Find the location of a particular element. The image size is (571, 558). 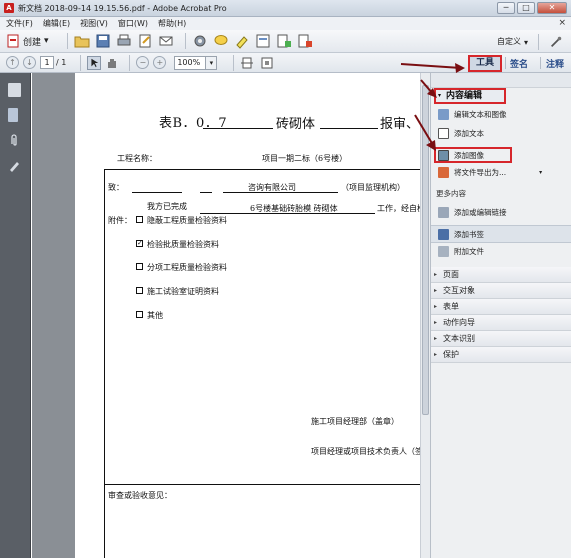

minimize-button: ─ is located at coordinates (506, 8).